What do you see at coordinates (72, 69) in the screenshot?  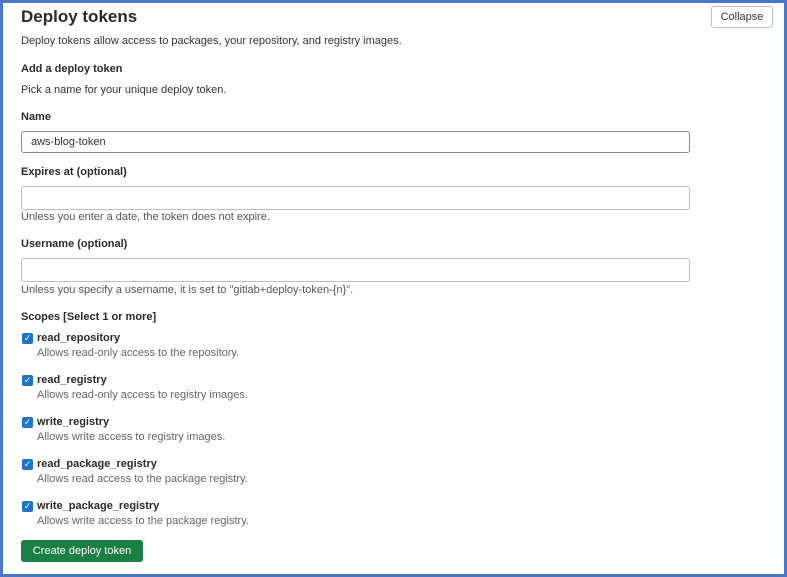 I see `form-subtitle: Add a deploy token` at bounding box center [72, 69].